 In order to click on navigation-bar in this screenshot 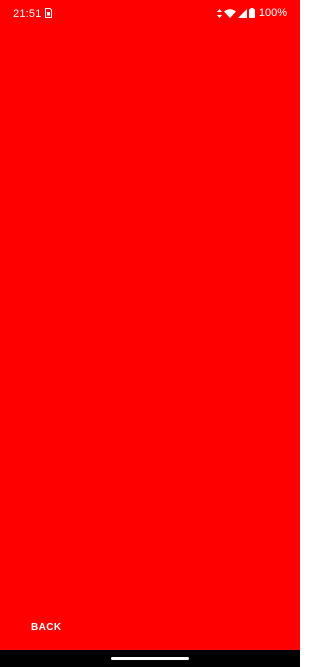, I will do `click(150, 658)`.